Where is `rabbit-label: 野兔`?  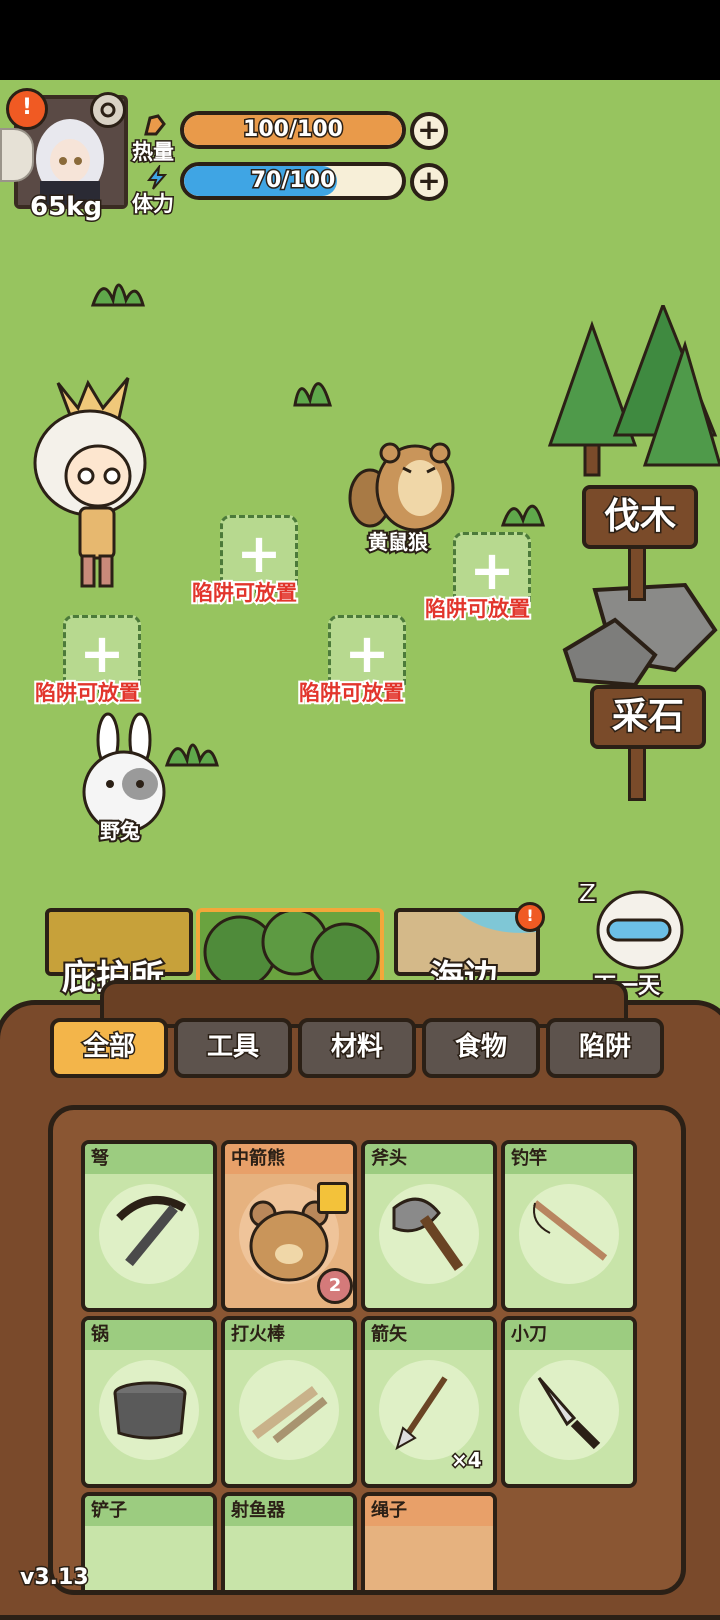 rabbit-label: 野兔 is located at coordinates (120, 831).